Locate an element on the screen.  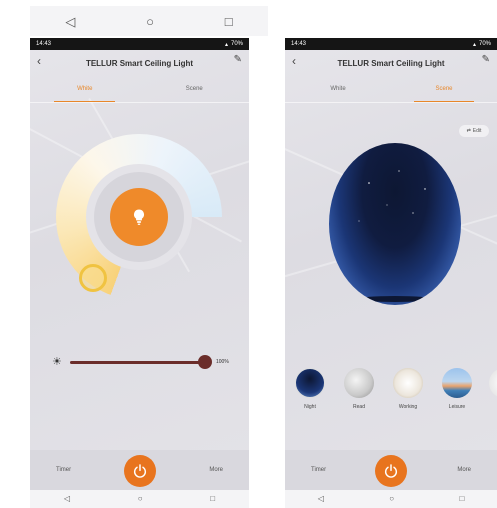
bulb-icon is located at coordinates (139, 217).